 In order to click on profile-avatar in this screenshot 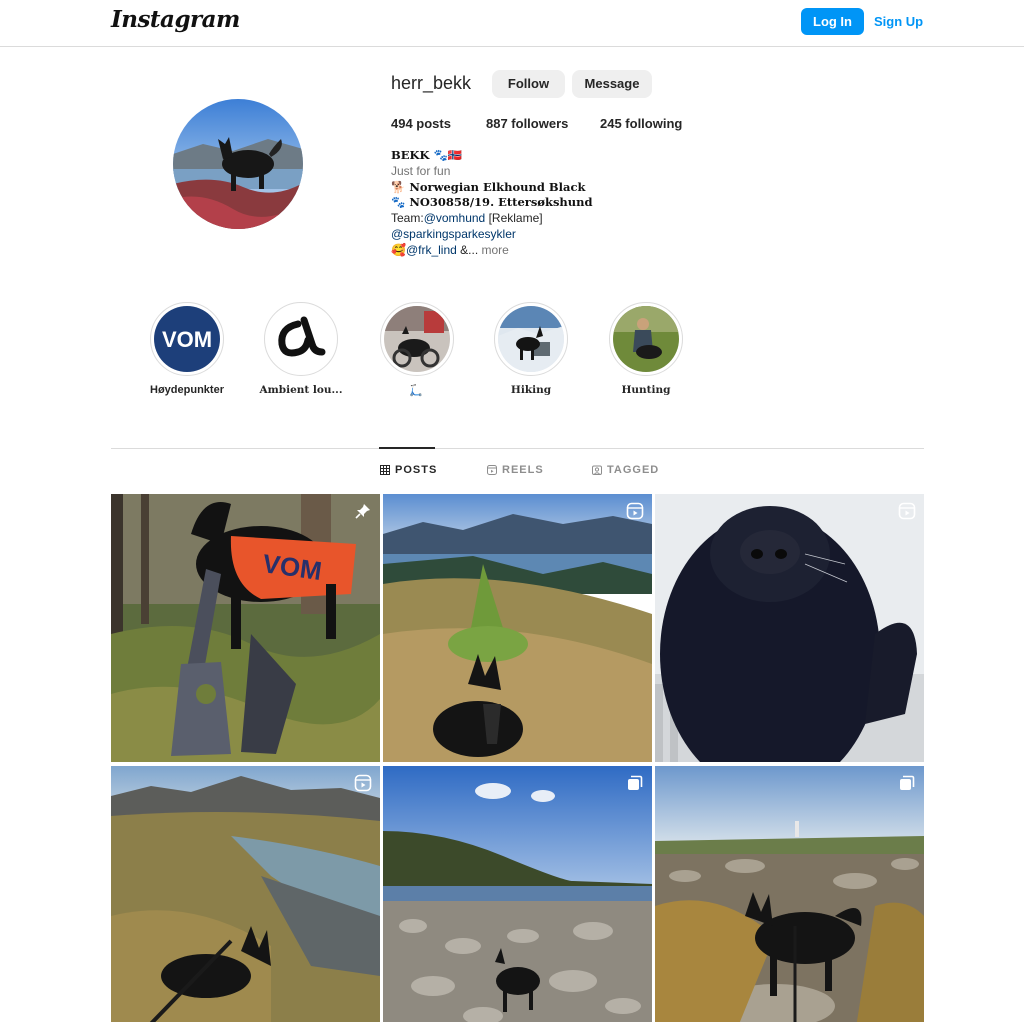, I will do `click(238, 164)`.